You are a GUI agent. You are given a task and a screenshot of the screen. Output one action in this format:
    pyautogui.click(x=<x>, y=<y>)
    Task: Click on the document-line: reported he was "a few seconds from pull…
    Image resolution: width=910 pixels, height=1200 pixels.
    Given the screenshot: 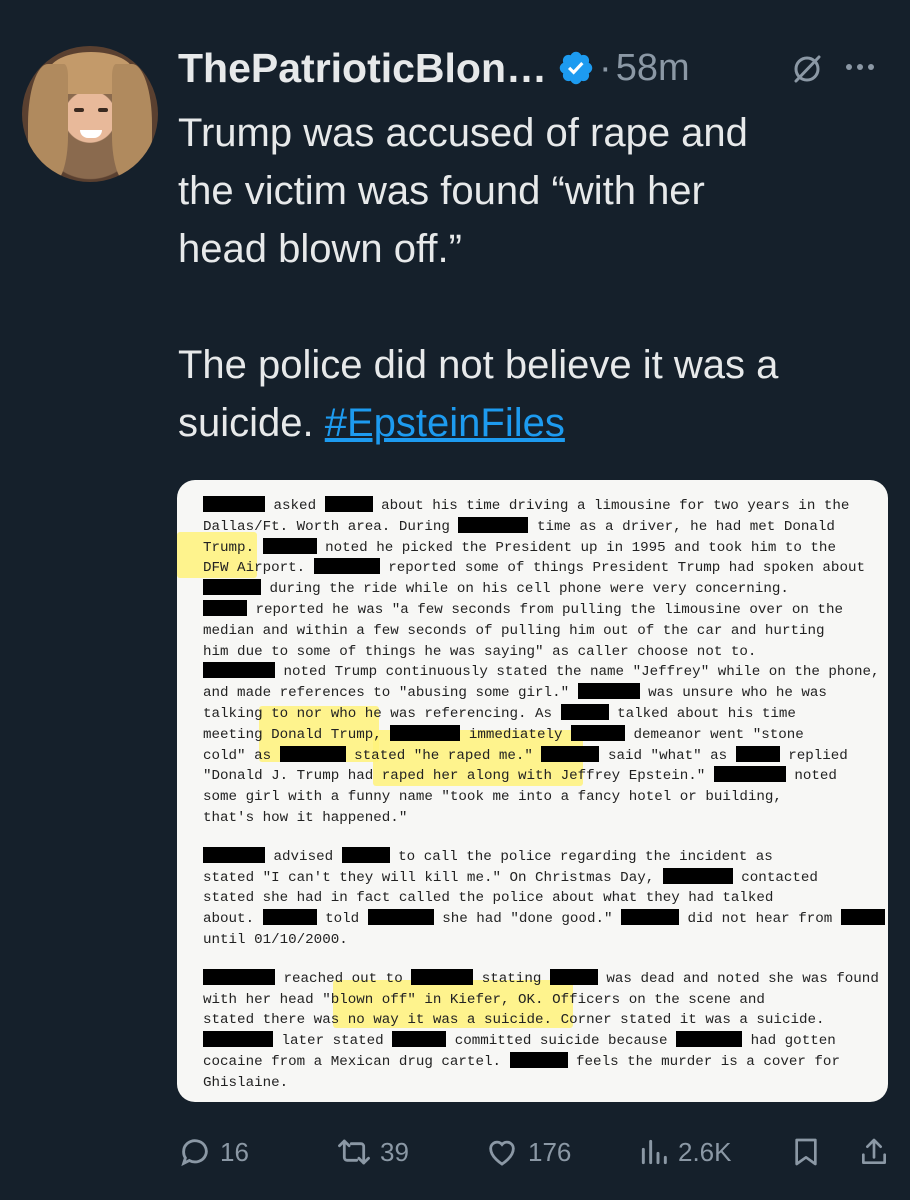 What is the action you would take?
    pyautogui.click(x=541, y=610)
    